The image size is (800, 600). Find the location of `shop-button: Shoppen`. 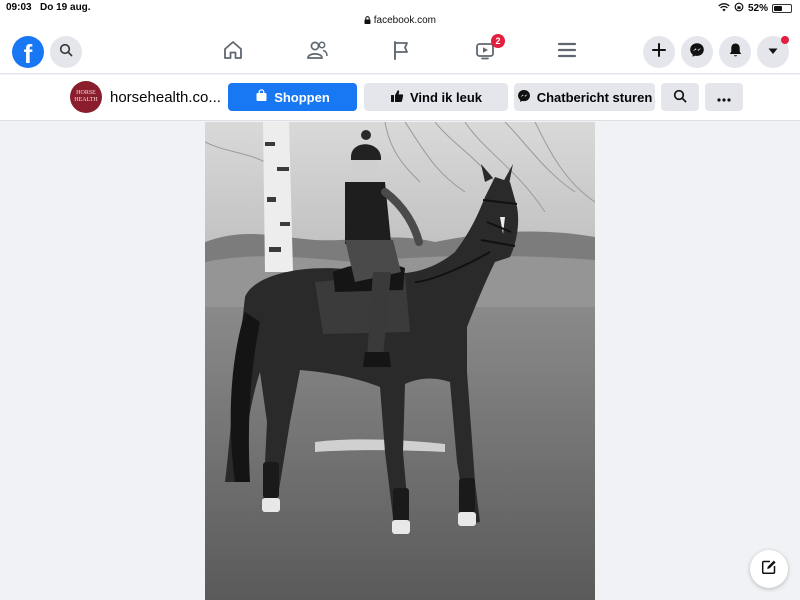

shop-button: Shoppen is located at coordinates (292, 97).